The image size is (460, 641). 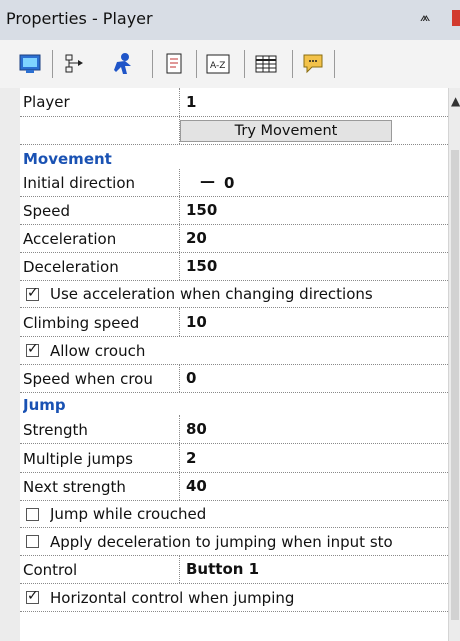 I want to click on try-movement-button: Try Movement, so click(x=286, y=131).